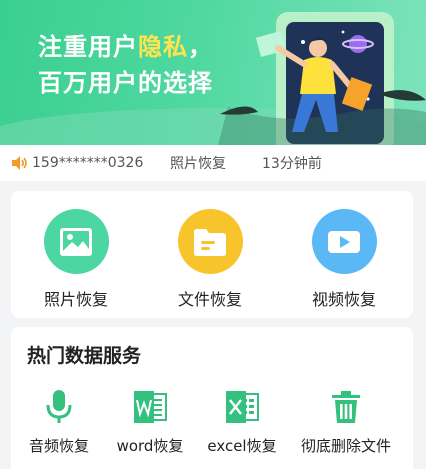 This screenshot has width=426, height=469. I want to click on photo-recovery-label: 照片恢复, so click(75, 299).